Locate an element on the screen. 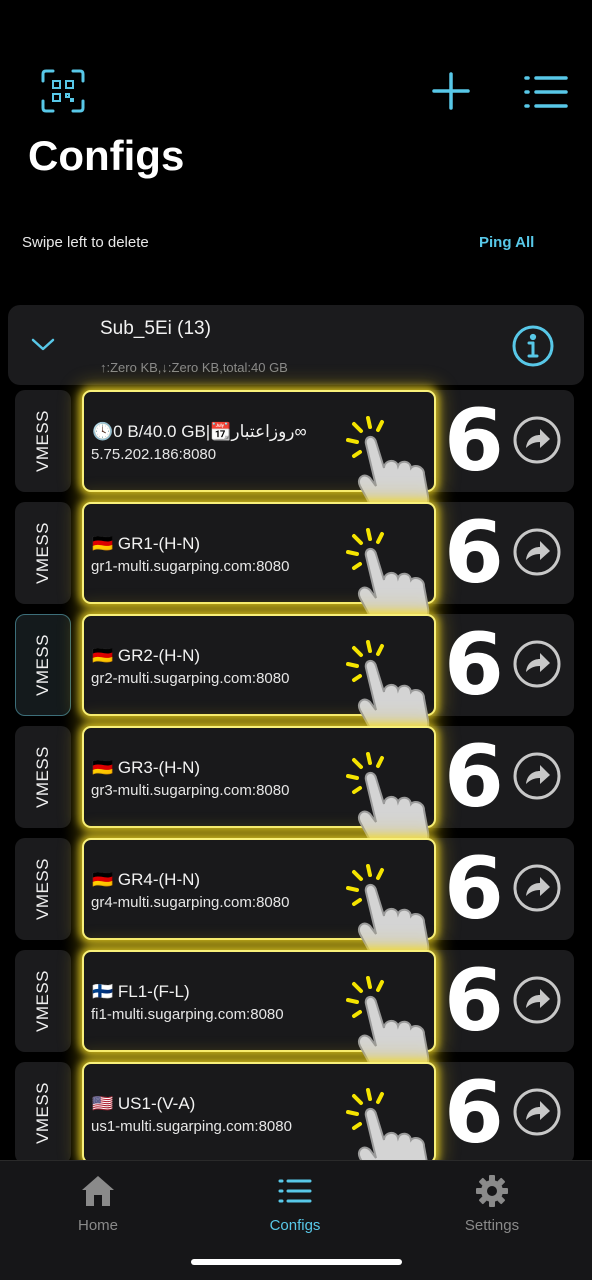 The height and width of the screenshot is (1280, 592). config-address: gr1-multi.sugarping.com:8080 is located at coordinates (190, 566).